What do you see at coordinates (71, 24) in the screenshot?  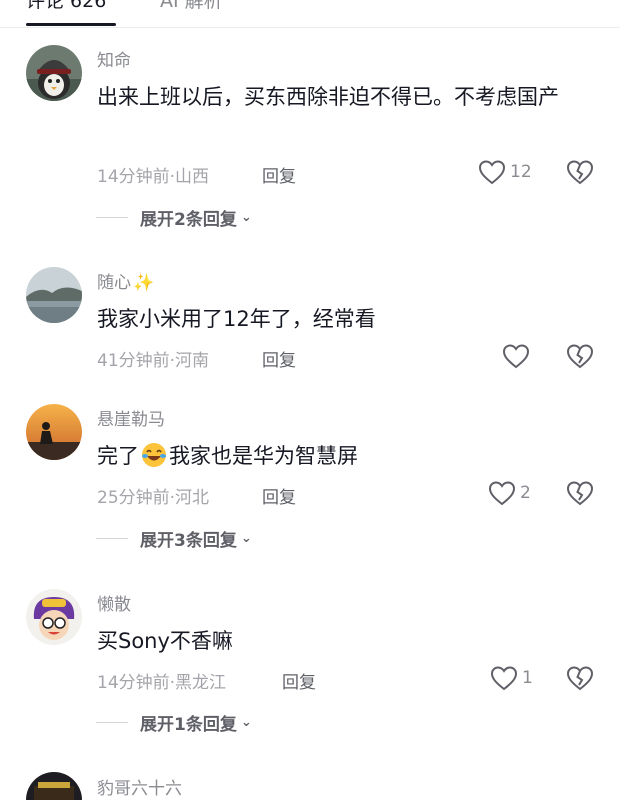 I see `active-tab-indicator` at bounding box center [71, 24].